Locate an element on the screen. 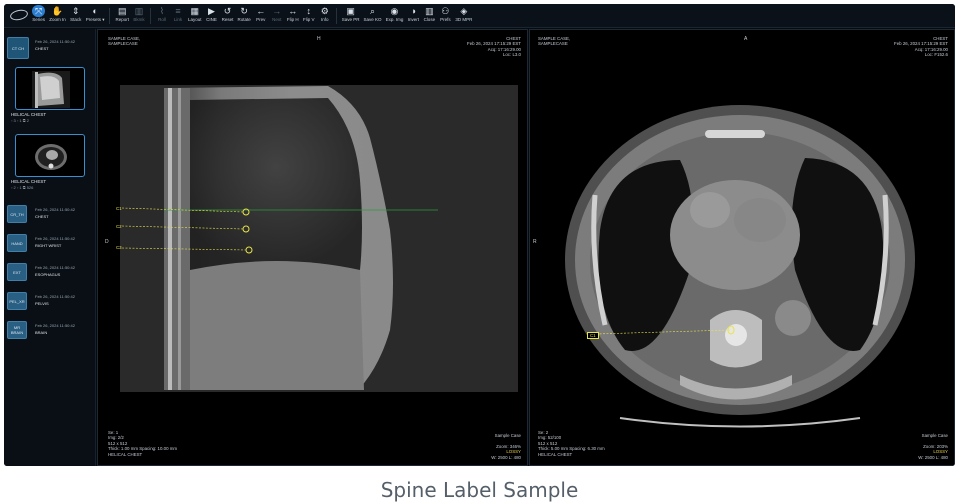  zoom-in-icon: ✋ is located at coordinates (57, 11).